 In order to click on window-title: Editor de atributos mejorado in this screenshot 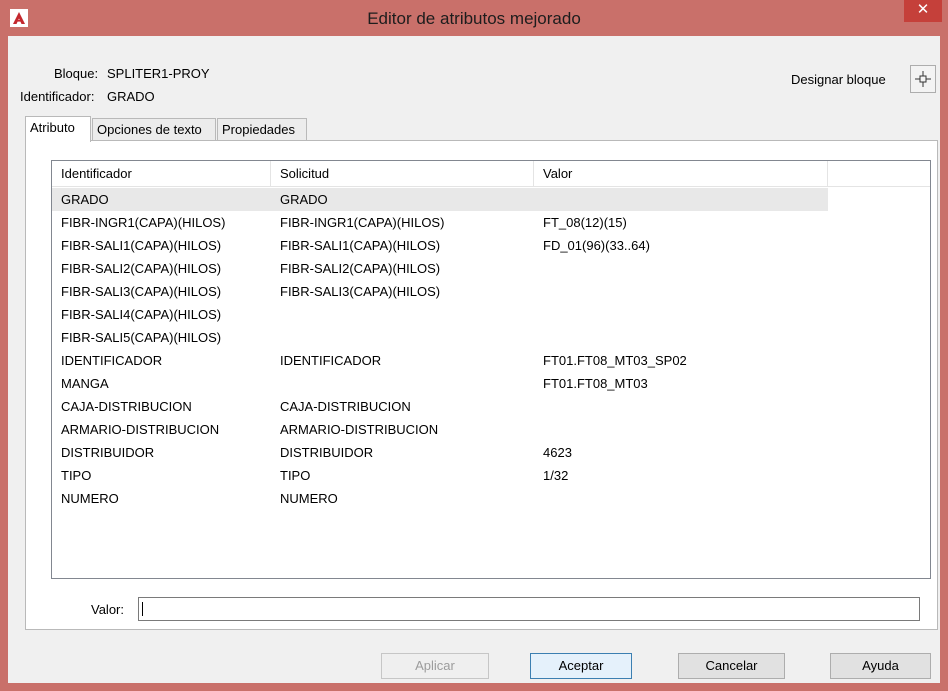, I will do `click(474, 18)`.